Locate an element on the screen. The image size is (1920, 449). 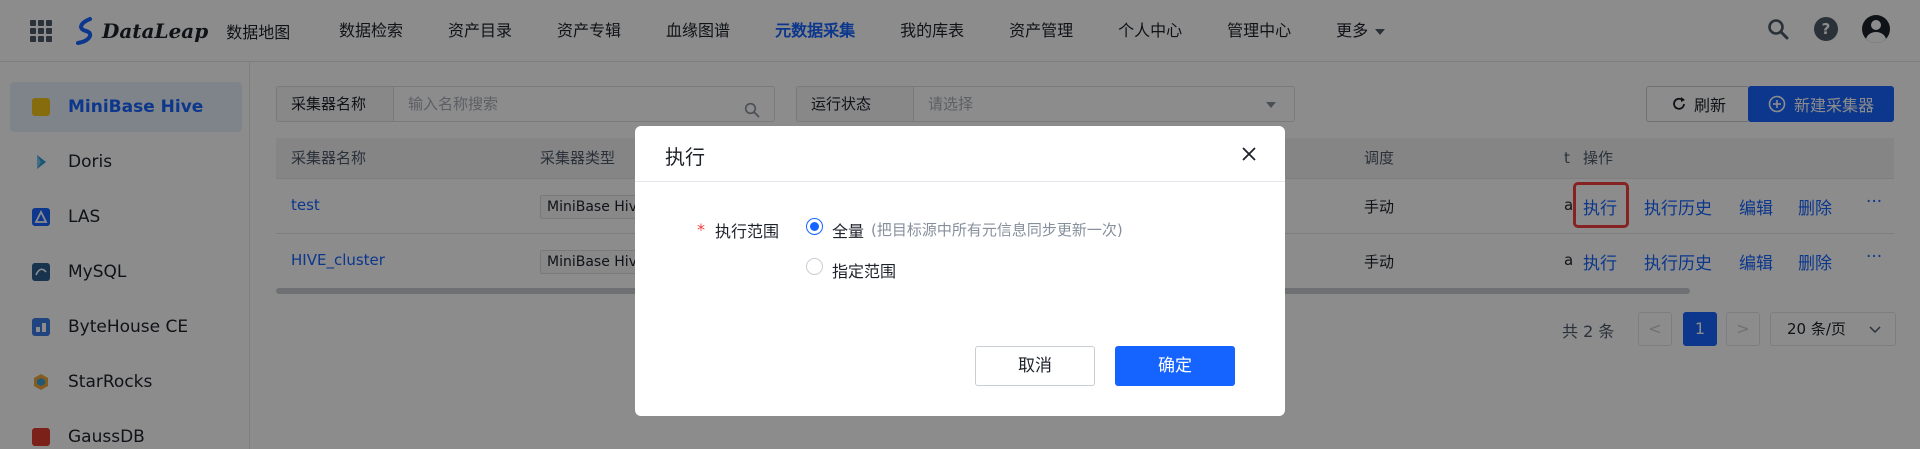
radio-custom-scope-label: 指定范围 is located at coordinates (864, 270).